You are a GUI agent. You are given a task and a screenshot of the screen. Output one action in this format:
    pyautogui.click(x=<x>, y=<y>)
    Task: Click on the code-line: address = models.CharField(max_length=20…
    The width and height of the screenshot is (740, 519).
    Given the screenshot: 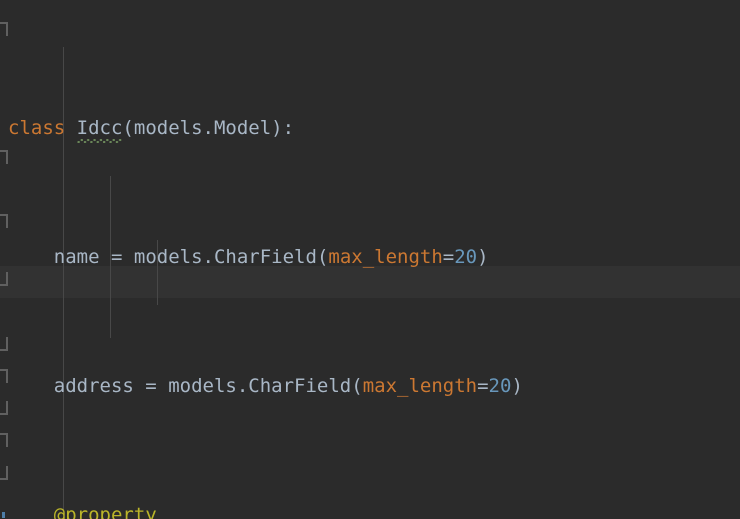 What is the action you would take?
    pyautogui.click(x=370, y=386)
    